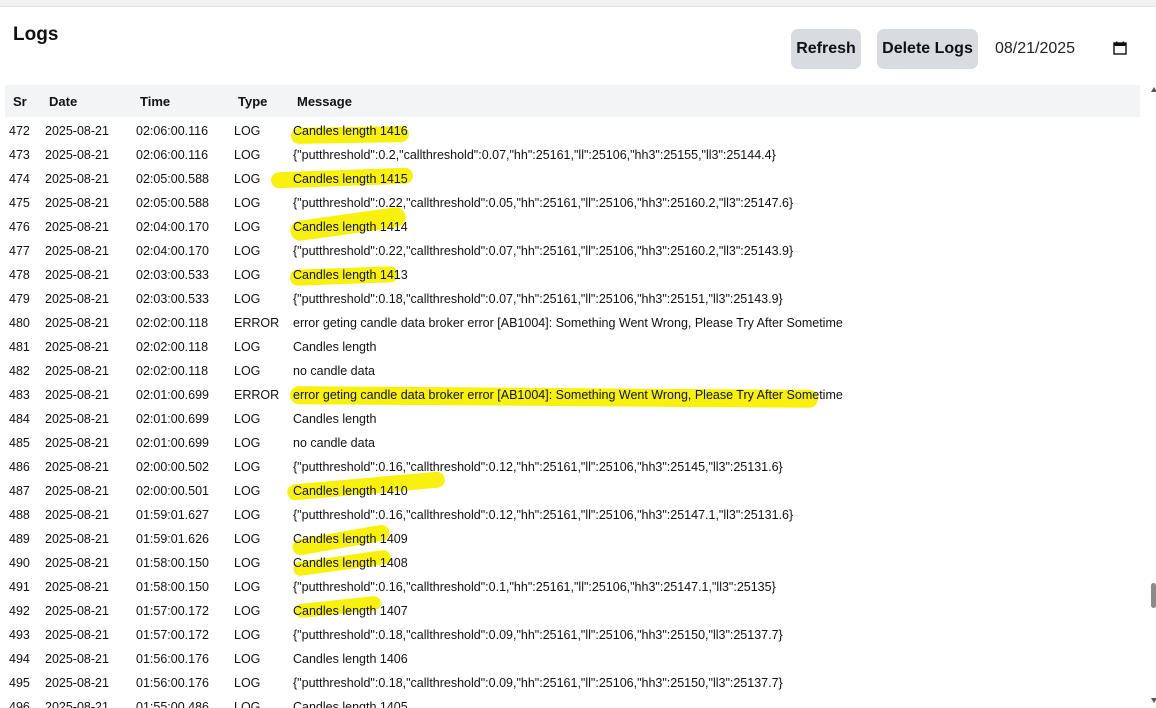  Describe the element at coordinates (350, 491) in the screenshot. I see `cell-message: Candles length 1410` at that location.